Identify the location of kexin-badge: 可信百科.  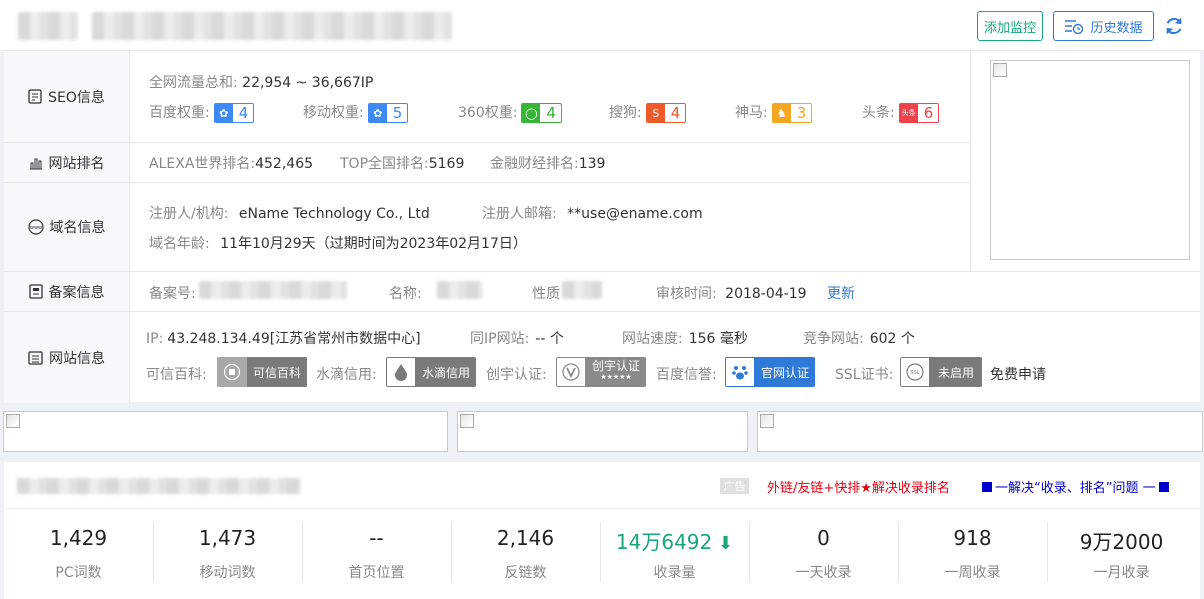
(262, 372).